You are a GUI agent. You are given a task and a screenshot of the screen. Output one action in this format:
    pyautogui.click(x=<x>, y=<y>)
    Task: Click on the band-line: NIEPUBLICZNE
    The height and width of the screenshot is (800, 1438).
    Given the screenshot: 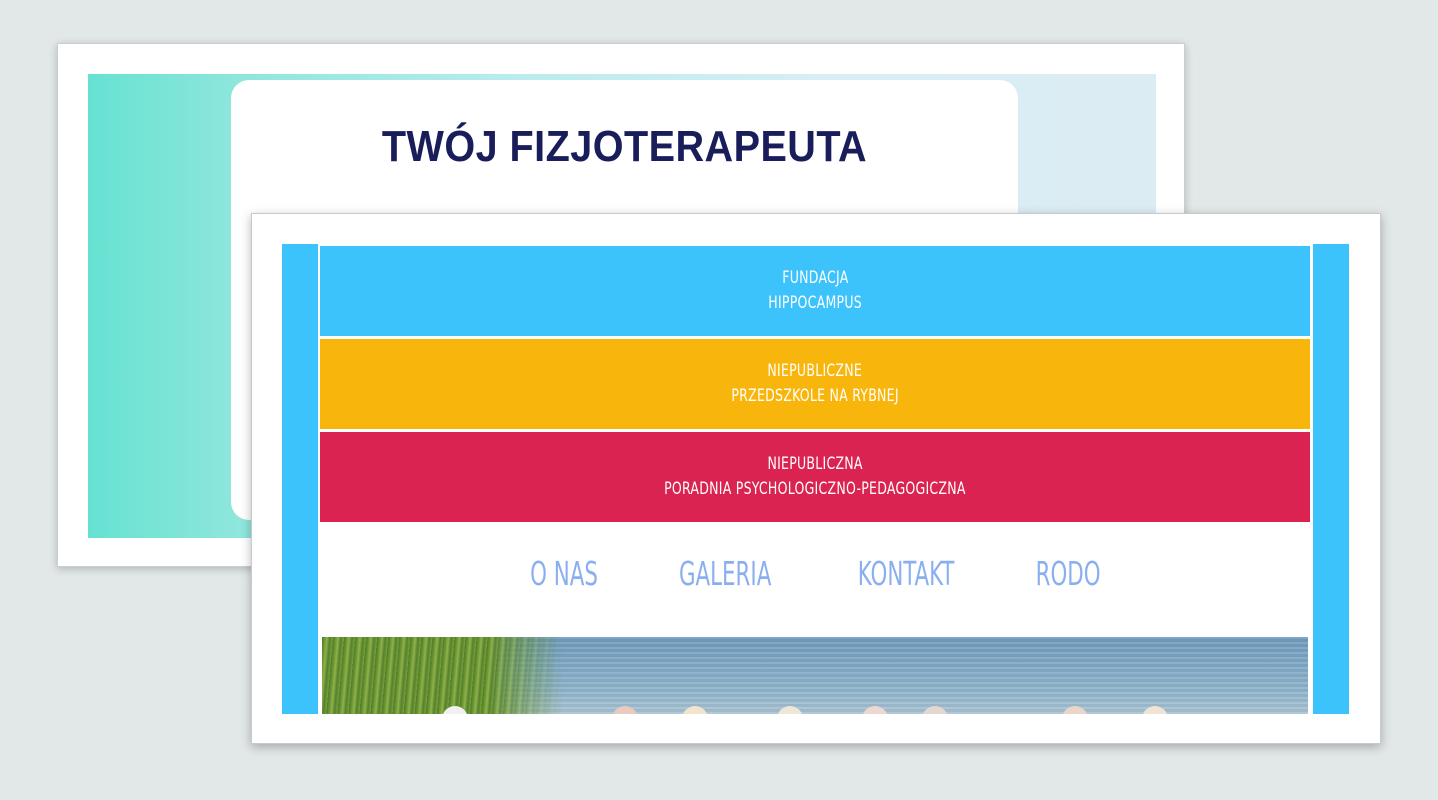 What is the action you would take?
    pyautogui.click(x=815, y=371)
    